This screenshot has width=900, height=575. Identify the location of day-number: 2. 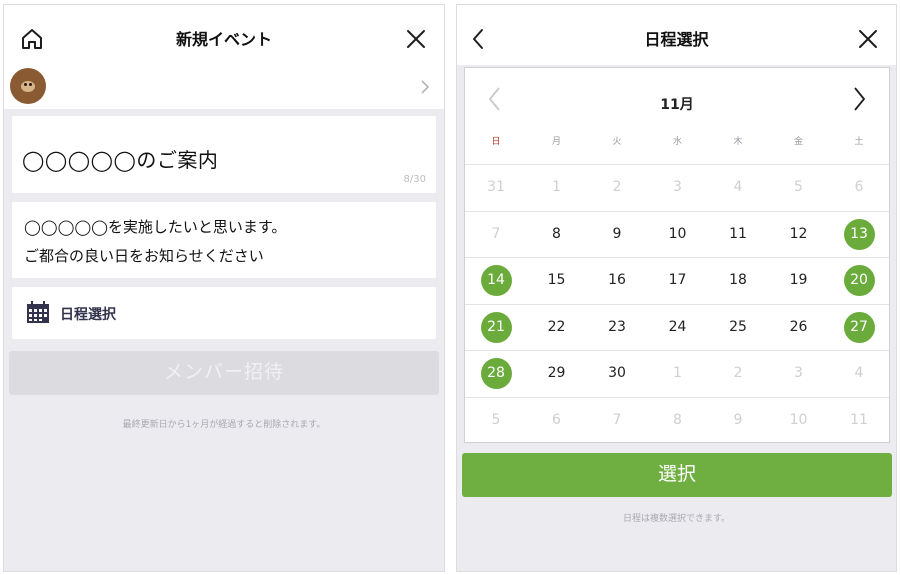
(617, 187).